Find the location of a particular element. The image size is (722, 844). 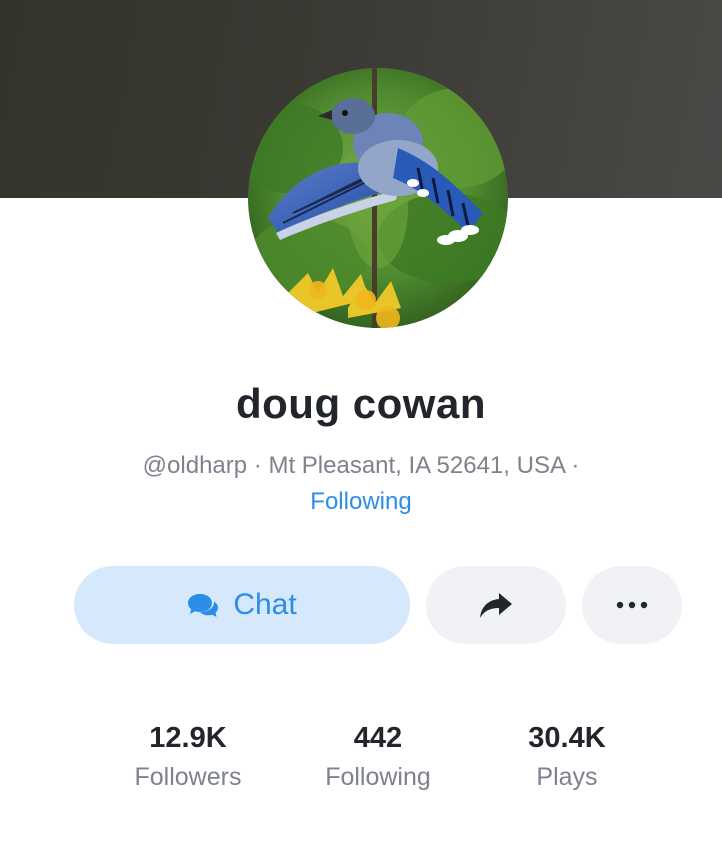

ellipsis-icon is located at coordinates (632, 605).